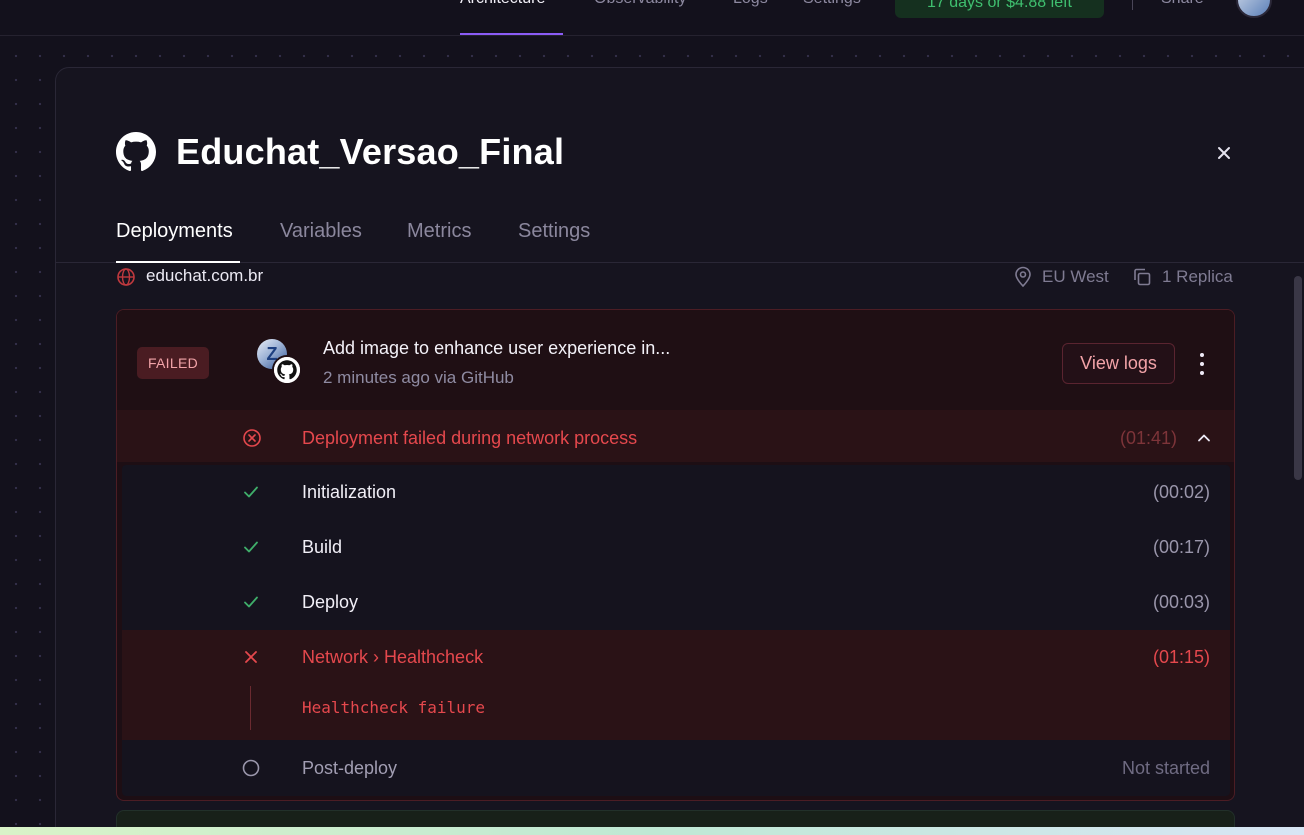 The width and height of the screenshot is (1304, 835). What do you see at coordinates (439, 231) in the screenshot?
I see `tab-metrics: Metrics` at bounding box center [439, 231].